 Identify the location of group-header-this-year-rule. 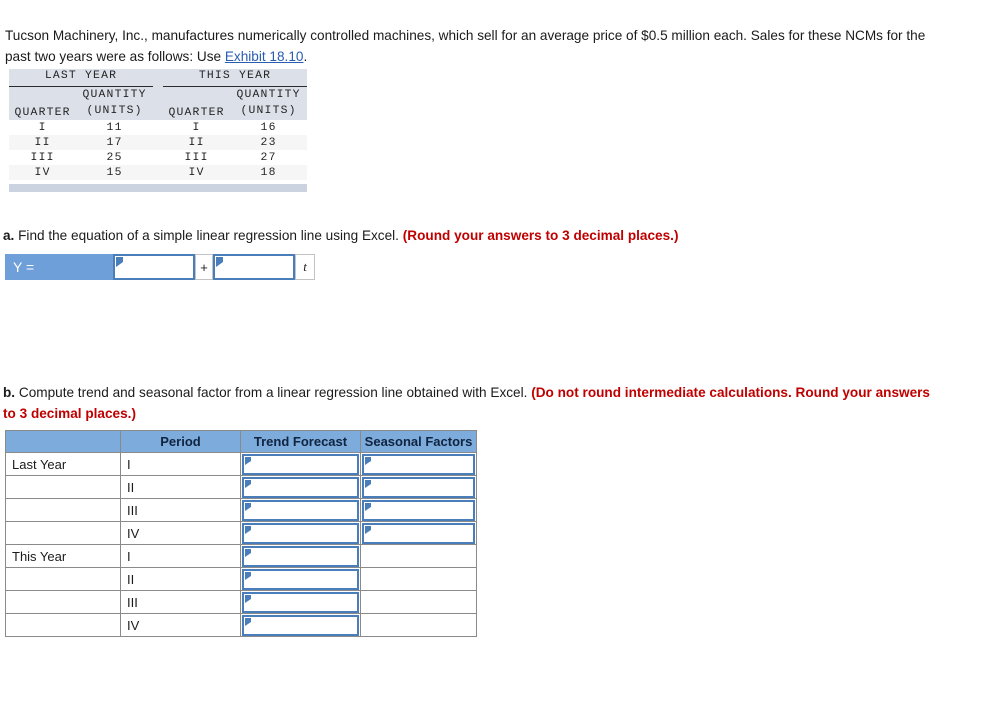
(234, 86).